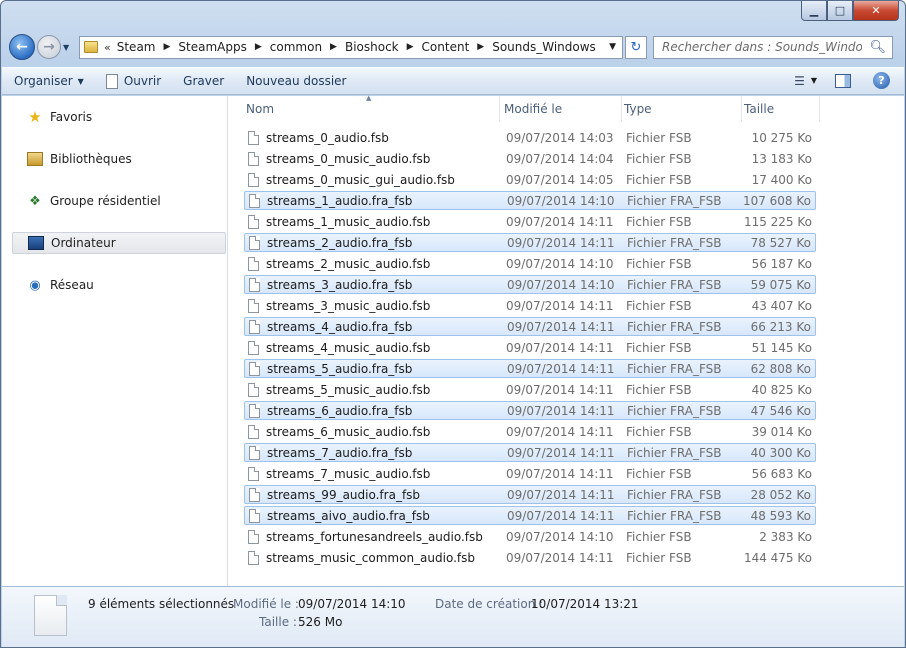  What do you see at coordinates (360, 179) in the screenshot?
I see `file-name-text: streams_0_music_gui_audio.fsb` at bounding box center [360, 179].